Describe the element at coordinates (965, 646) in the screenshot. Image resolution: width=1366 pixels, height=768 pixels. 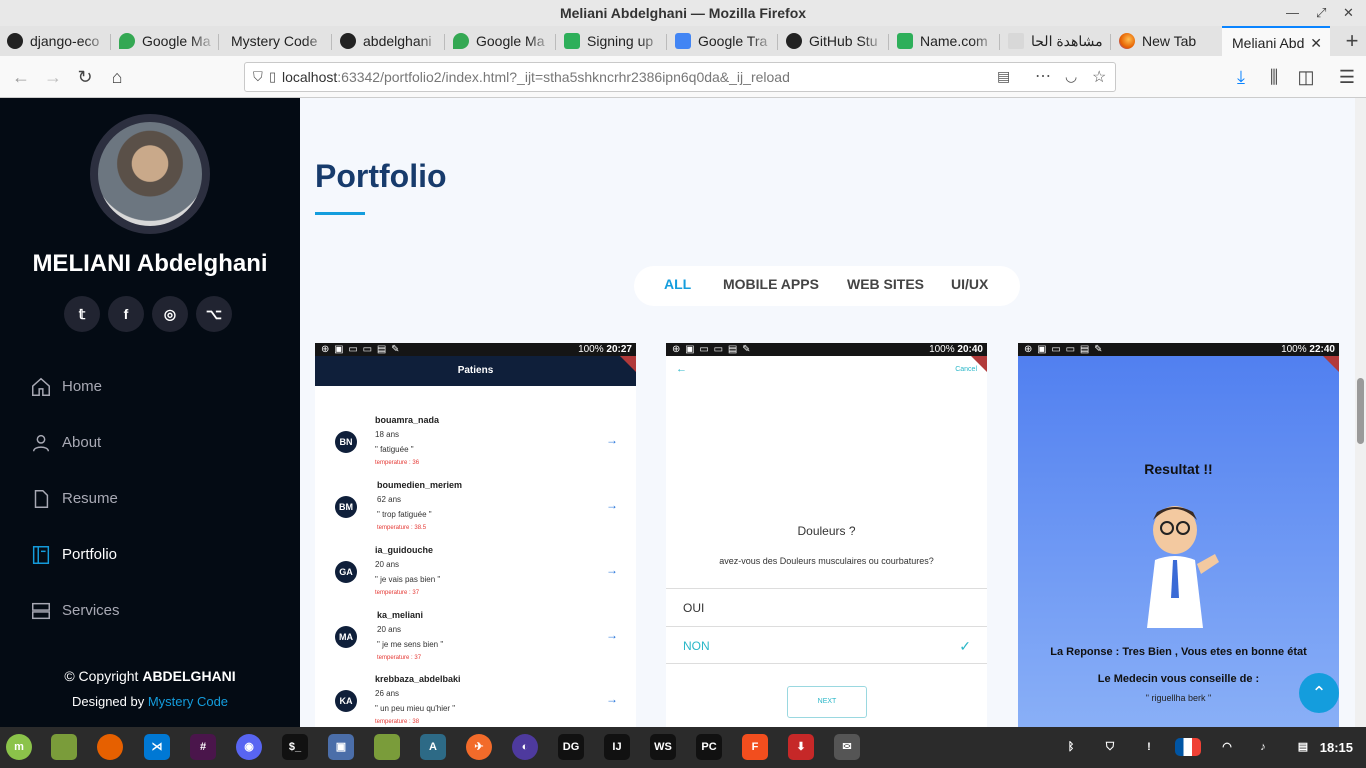
I see `check-icon: ✓` at that location.